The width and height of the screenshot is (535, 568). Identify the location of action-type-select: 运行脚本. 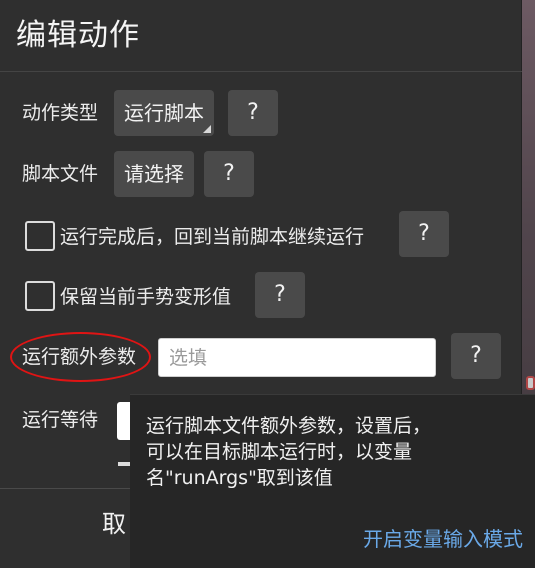
(164, 113).